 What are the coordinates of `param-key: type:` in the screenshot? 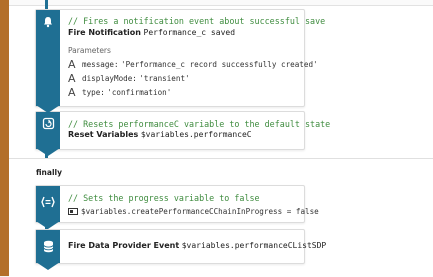 It's located at (93, 92).